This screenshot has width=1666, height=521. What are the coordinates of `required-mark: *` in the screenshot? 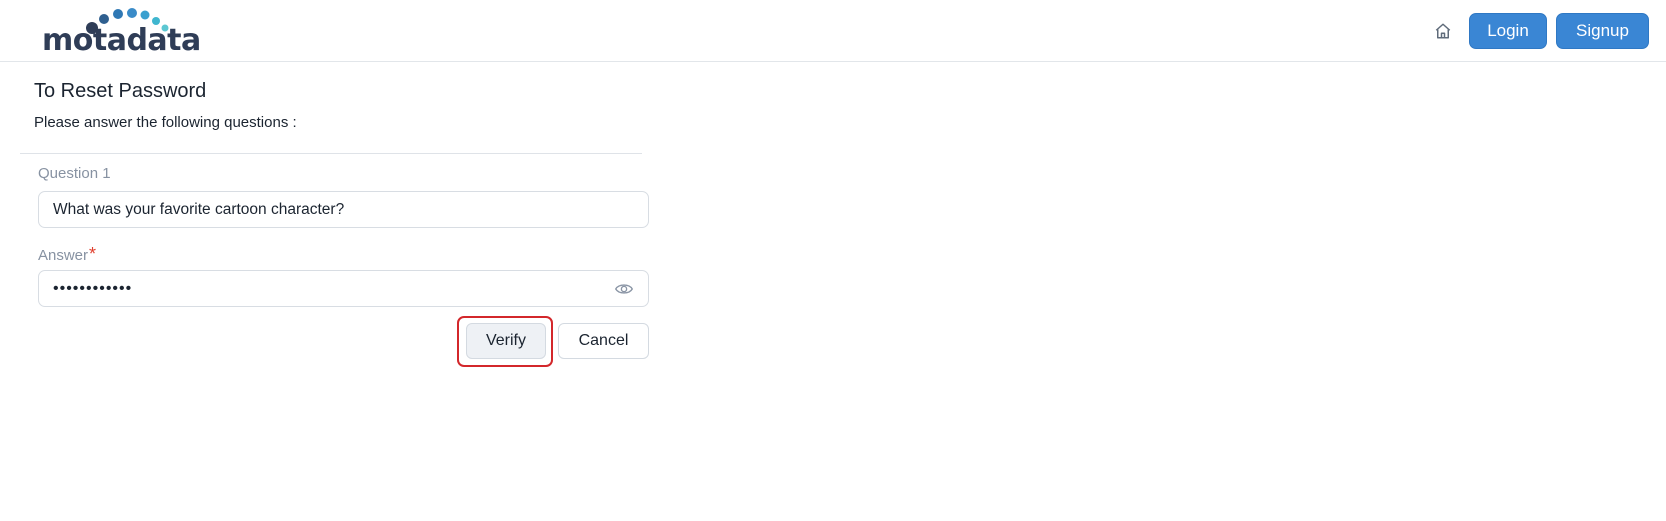 It's located at (93, 254).